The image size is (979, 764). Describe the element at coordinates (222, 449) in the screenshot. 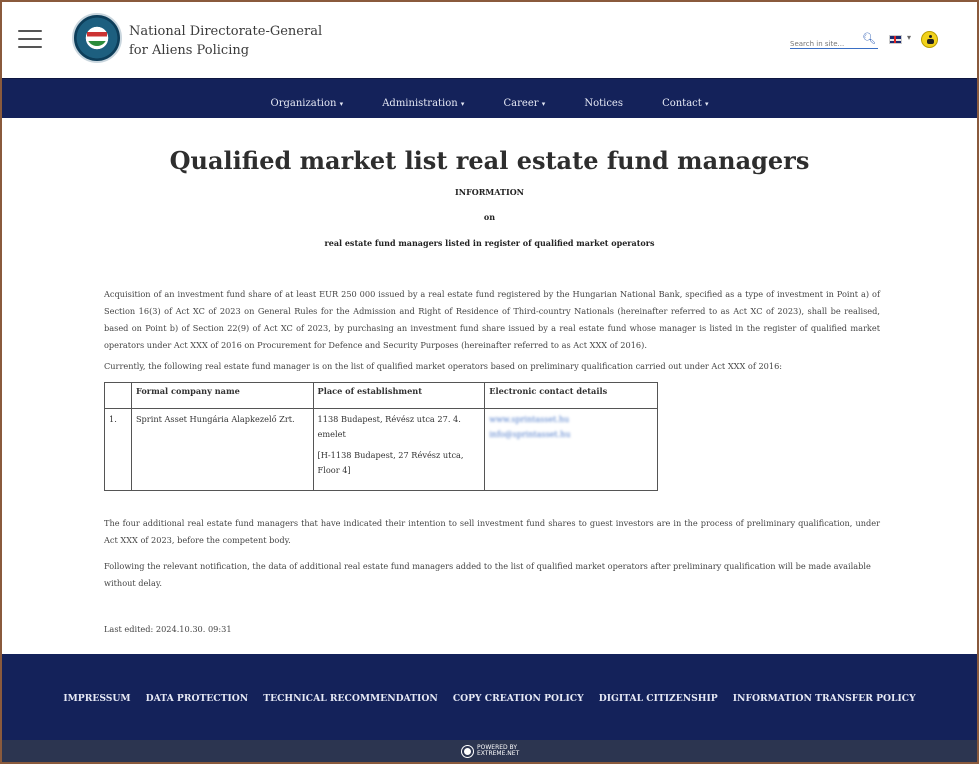

I see `company-name: Sprint Asset Hungária Alapkezelő Zrt.` at that location.